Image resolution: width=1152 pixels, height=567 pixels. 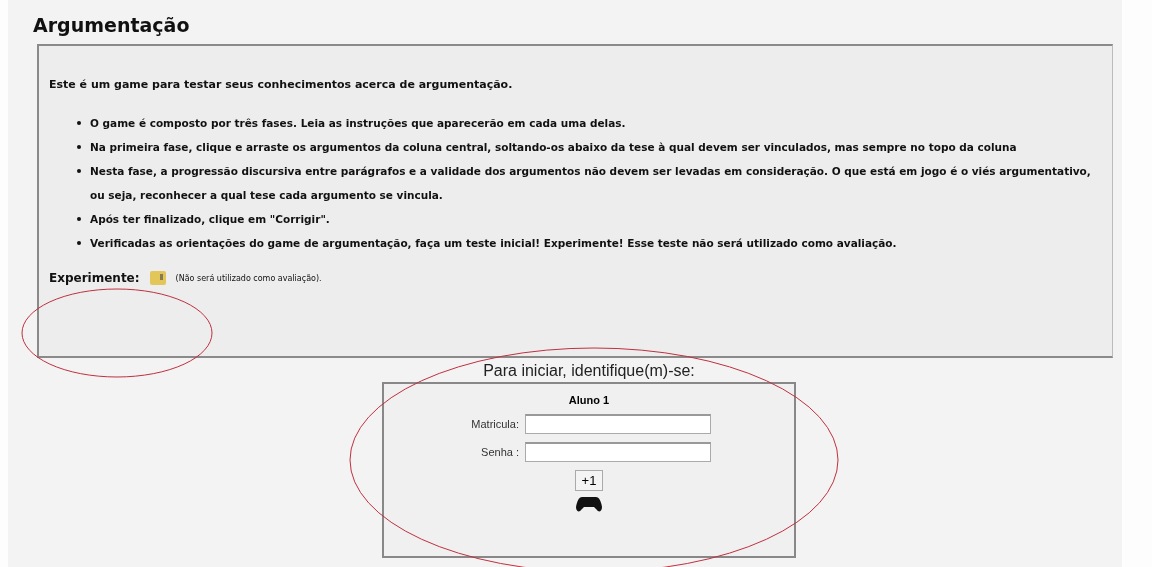 I want to click on instruction-text: Após ter finalizado, clique em "Corrigir"., so click(x=210, y=219).